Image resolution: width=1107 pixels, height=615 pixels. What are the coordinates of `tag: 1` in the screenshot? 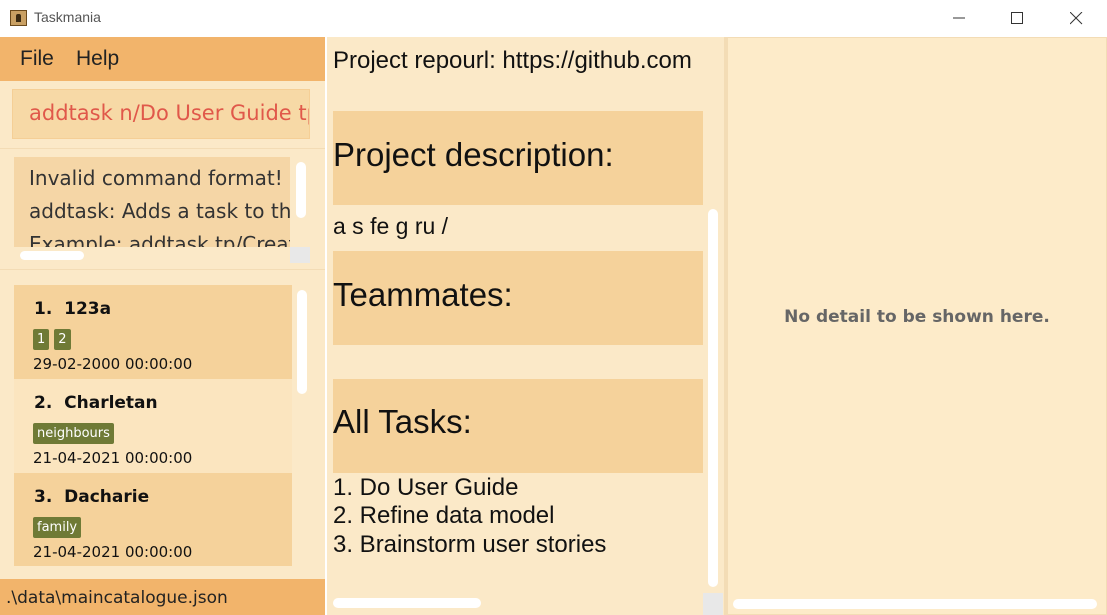 It's located at (41, 339).